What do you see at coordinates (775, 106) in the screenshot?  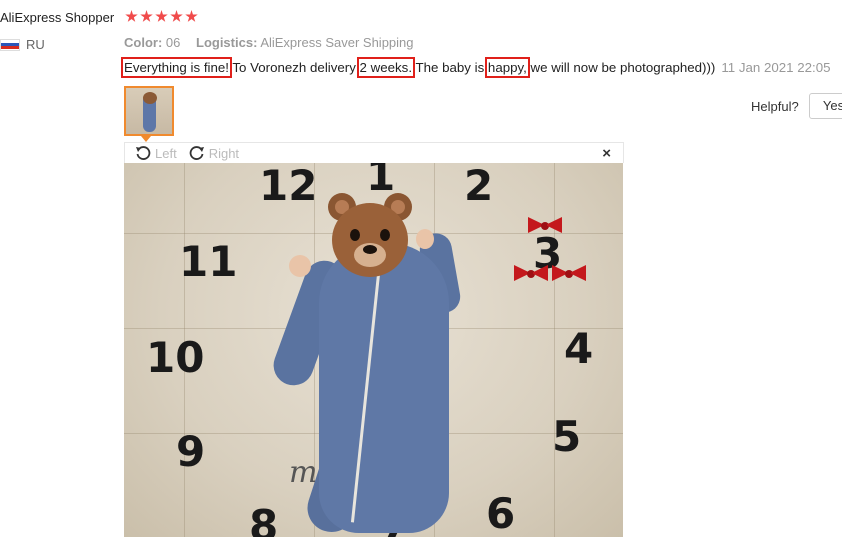 I see `helpful-label: Helpful?` at bounding box center [775, 106].